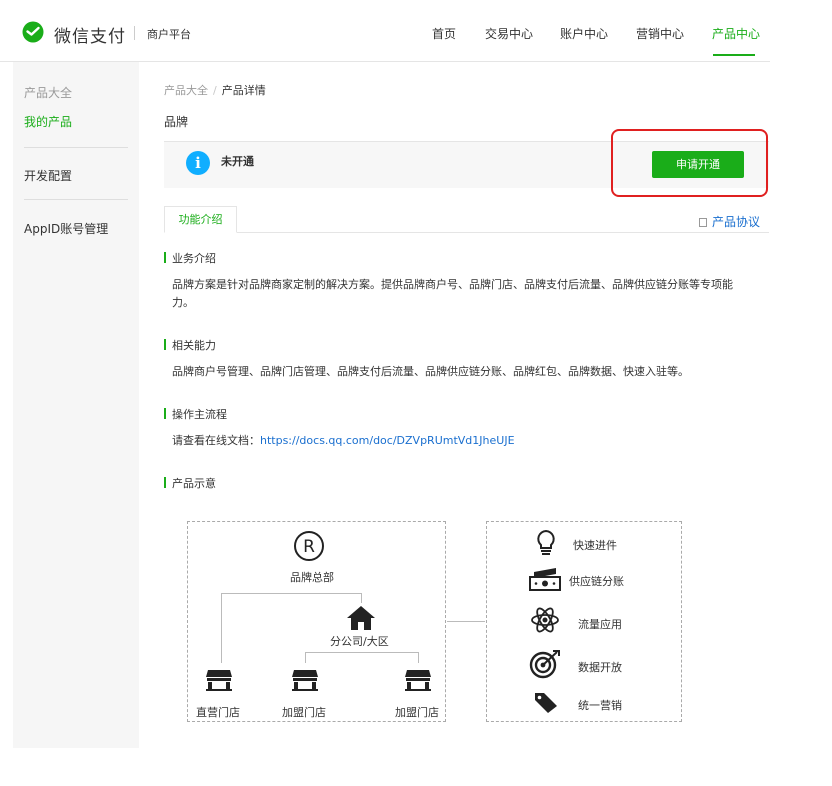 The width and height of the screenshot is (832, 786). I want to click on lightbulb-icon, so click(546, 542).